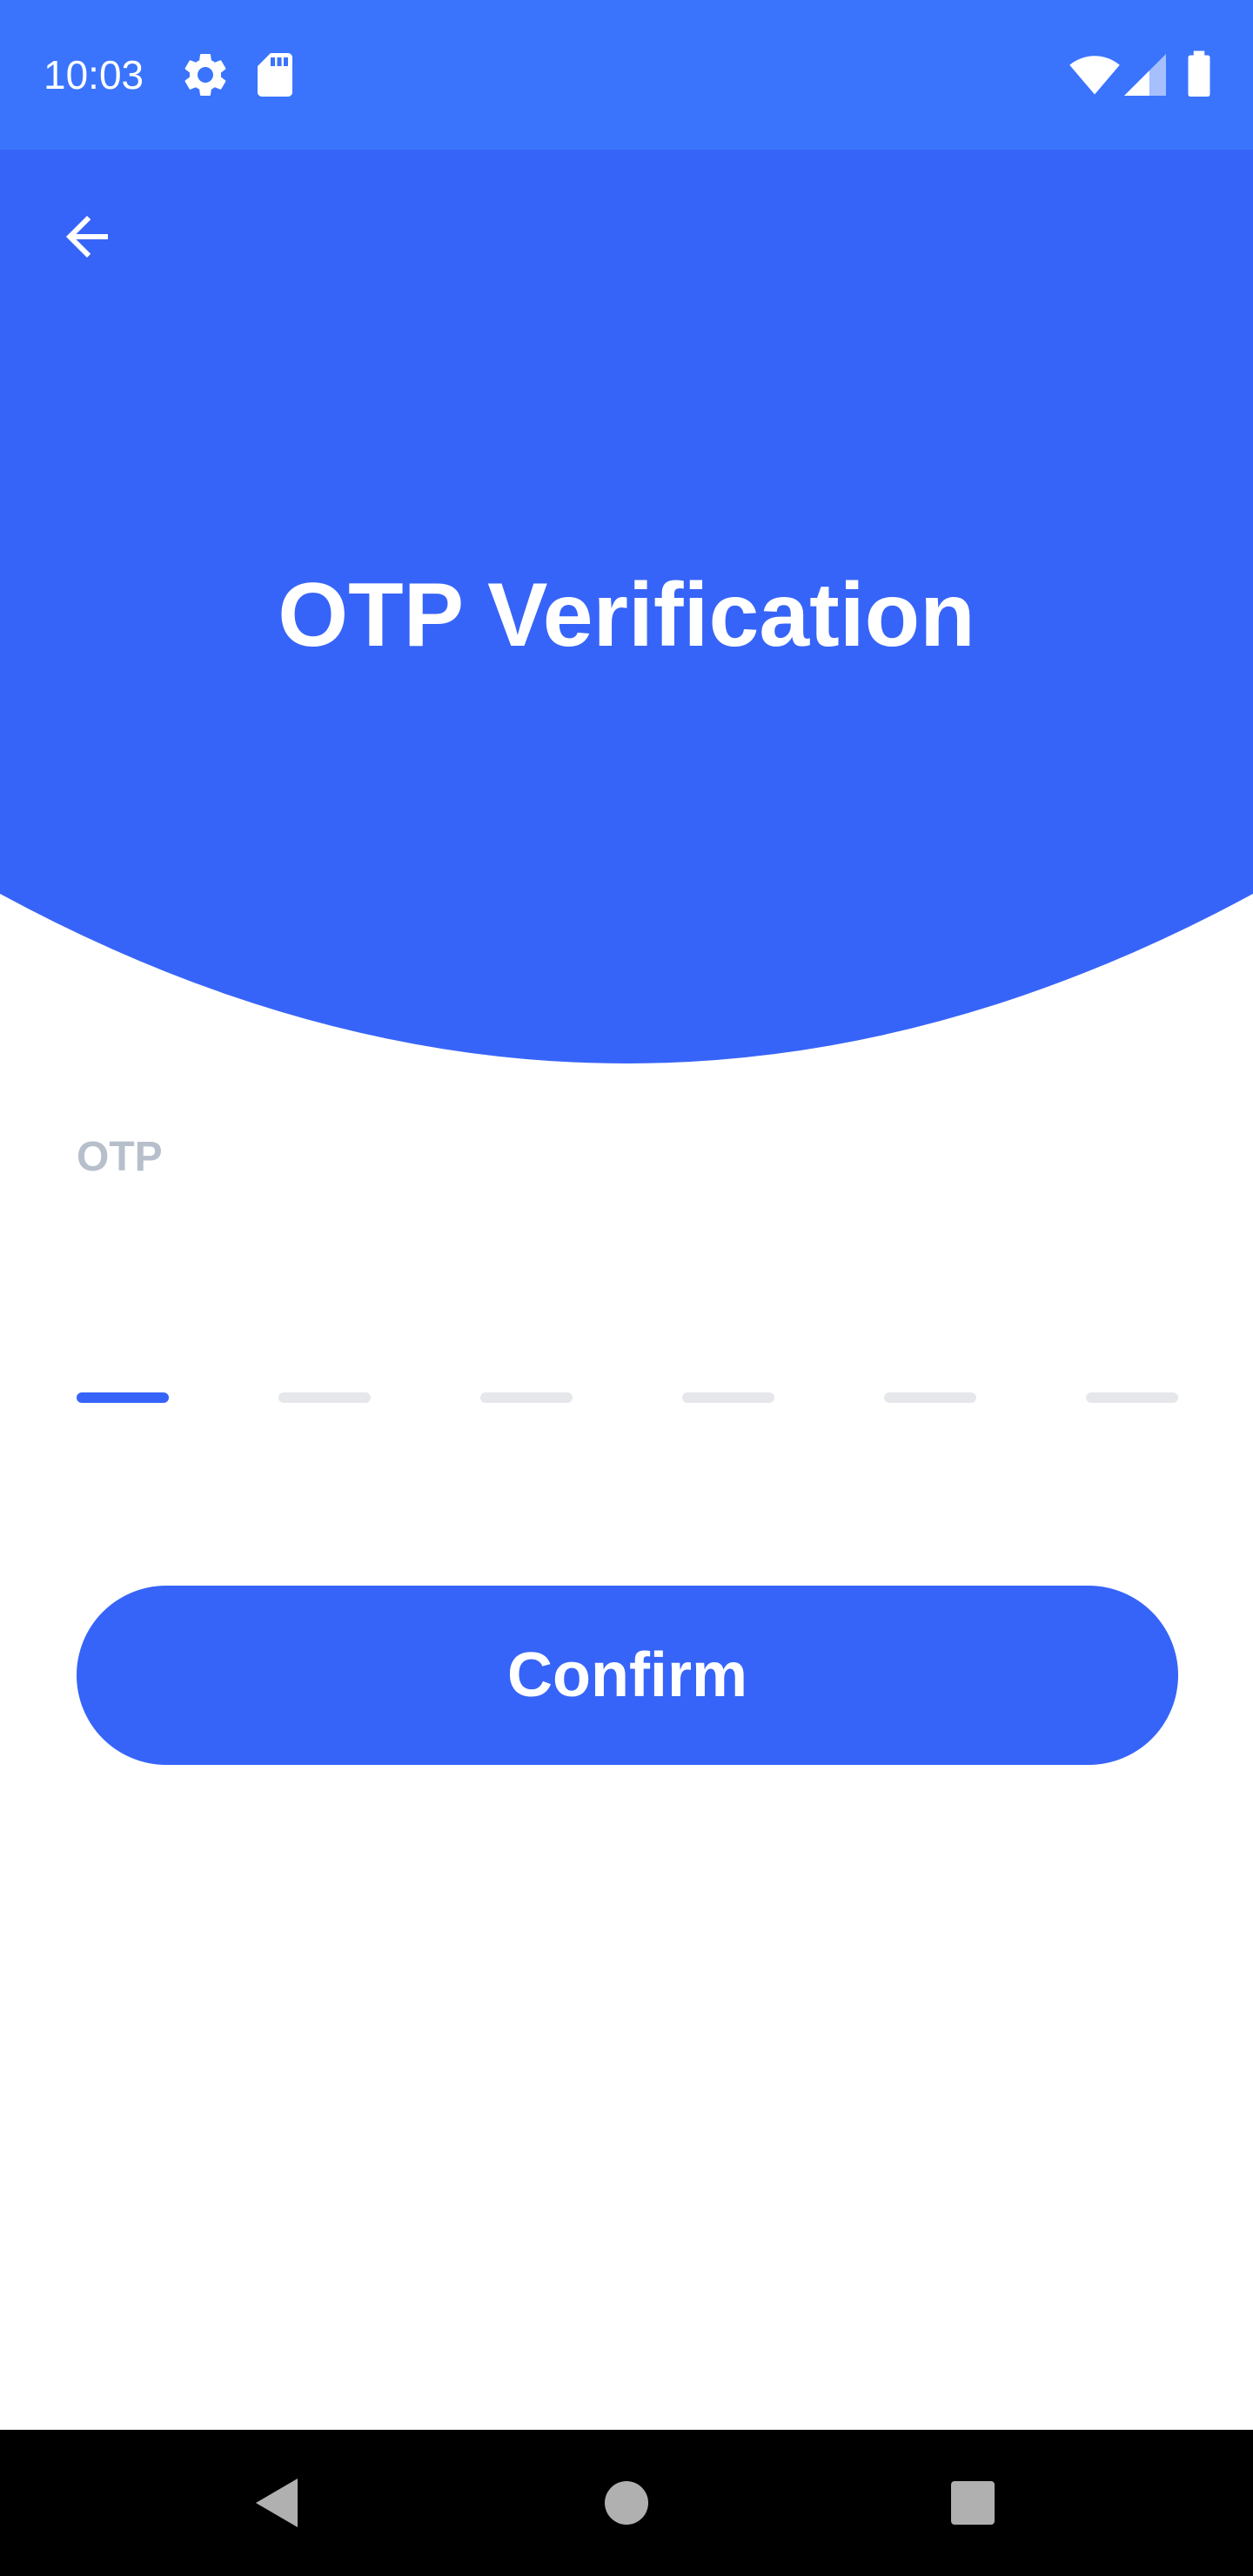 The height and width of the screenshot is (2576, 1253). I want to click on cellular-signal-icon, so click(1145, 75).